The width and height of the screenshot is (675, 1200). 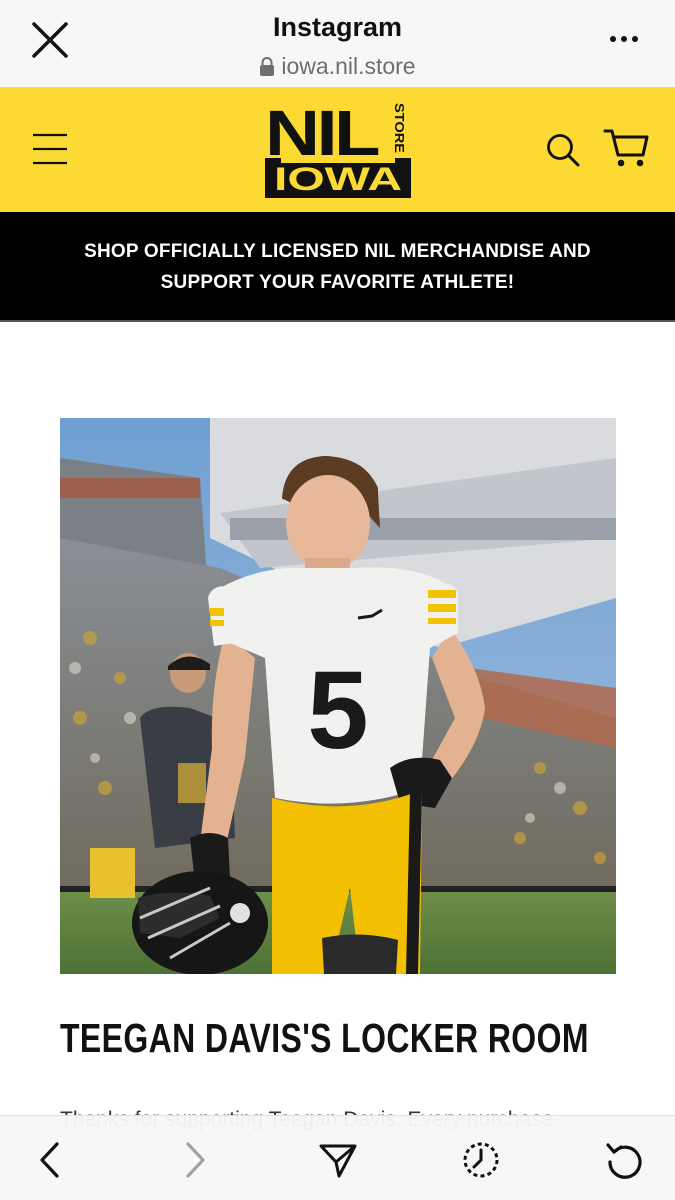 What do you see at coordinates (338, 1160) in the screenshot?
I see `share-icon` at bounding box center [338, 1160].